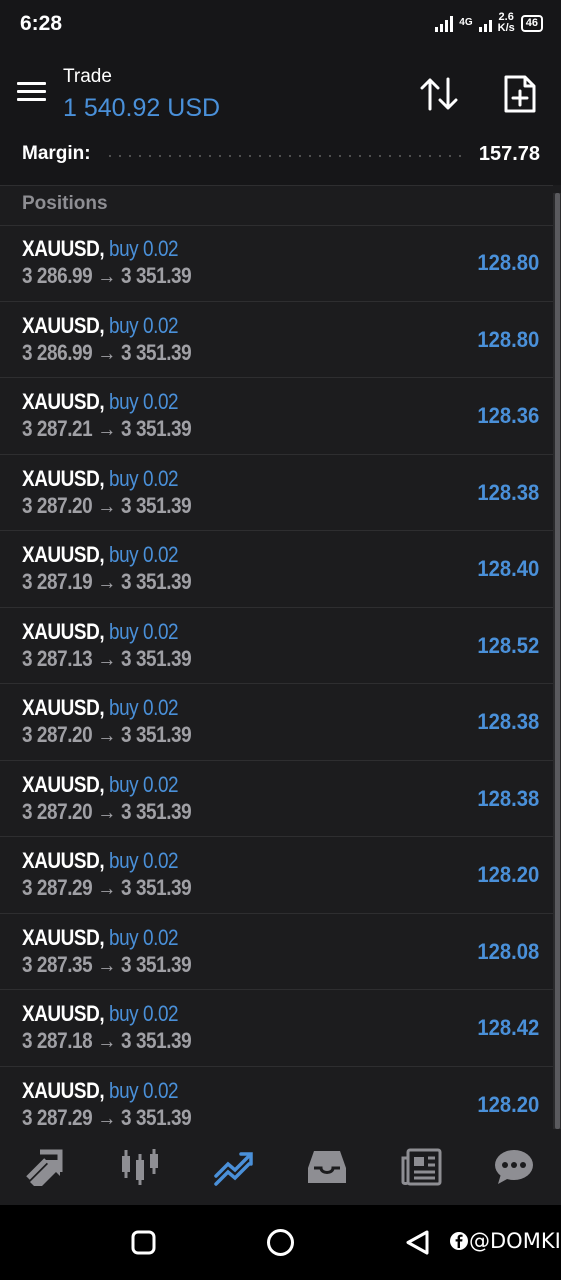  What do you see at coordinates (505, 1241) in the screenshot?
I see `watermark: @DOMKI` at bounding box center [505, 1241].